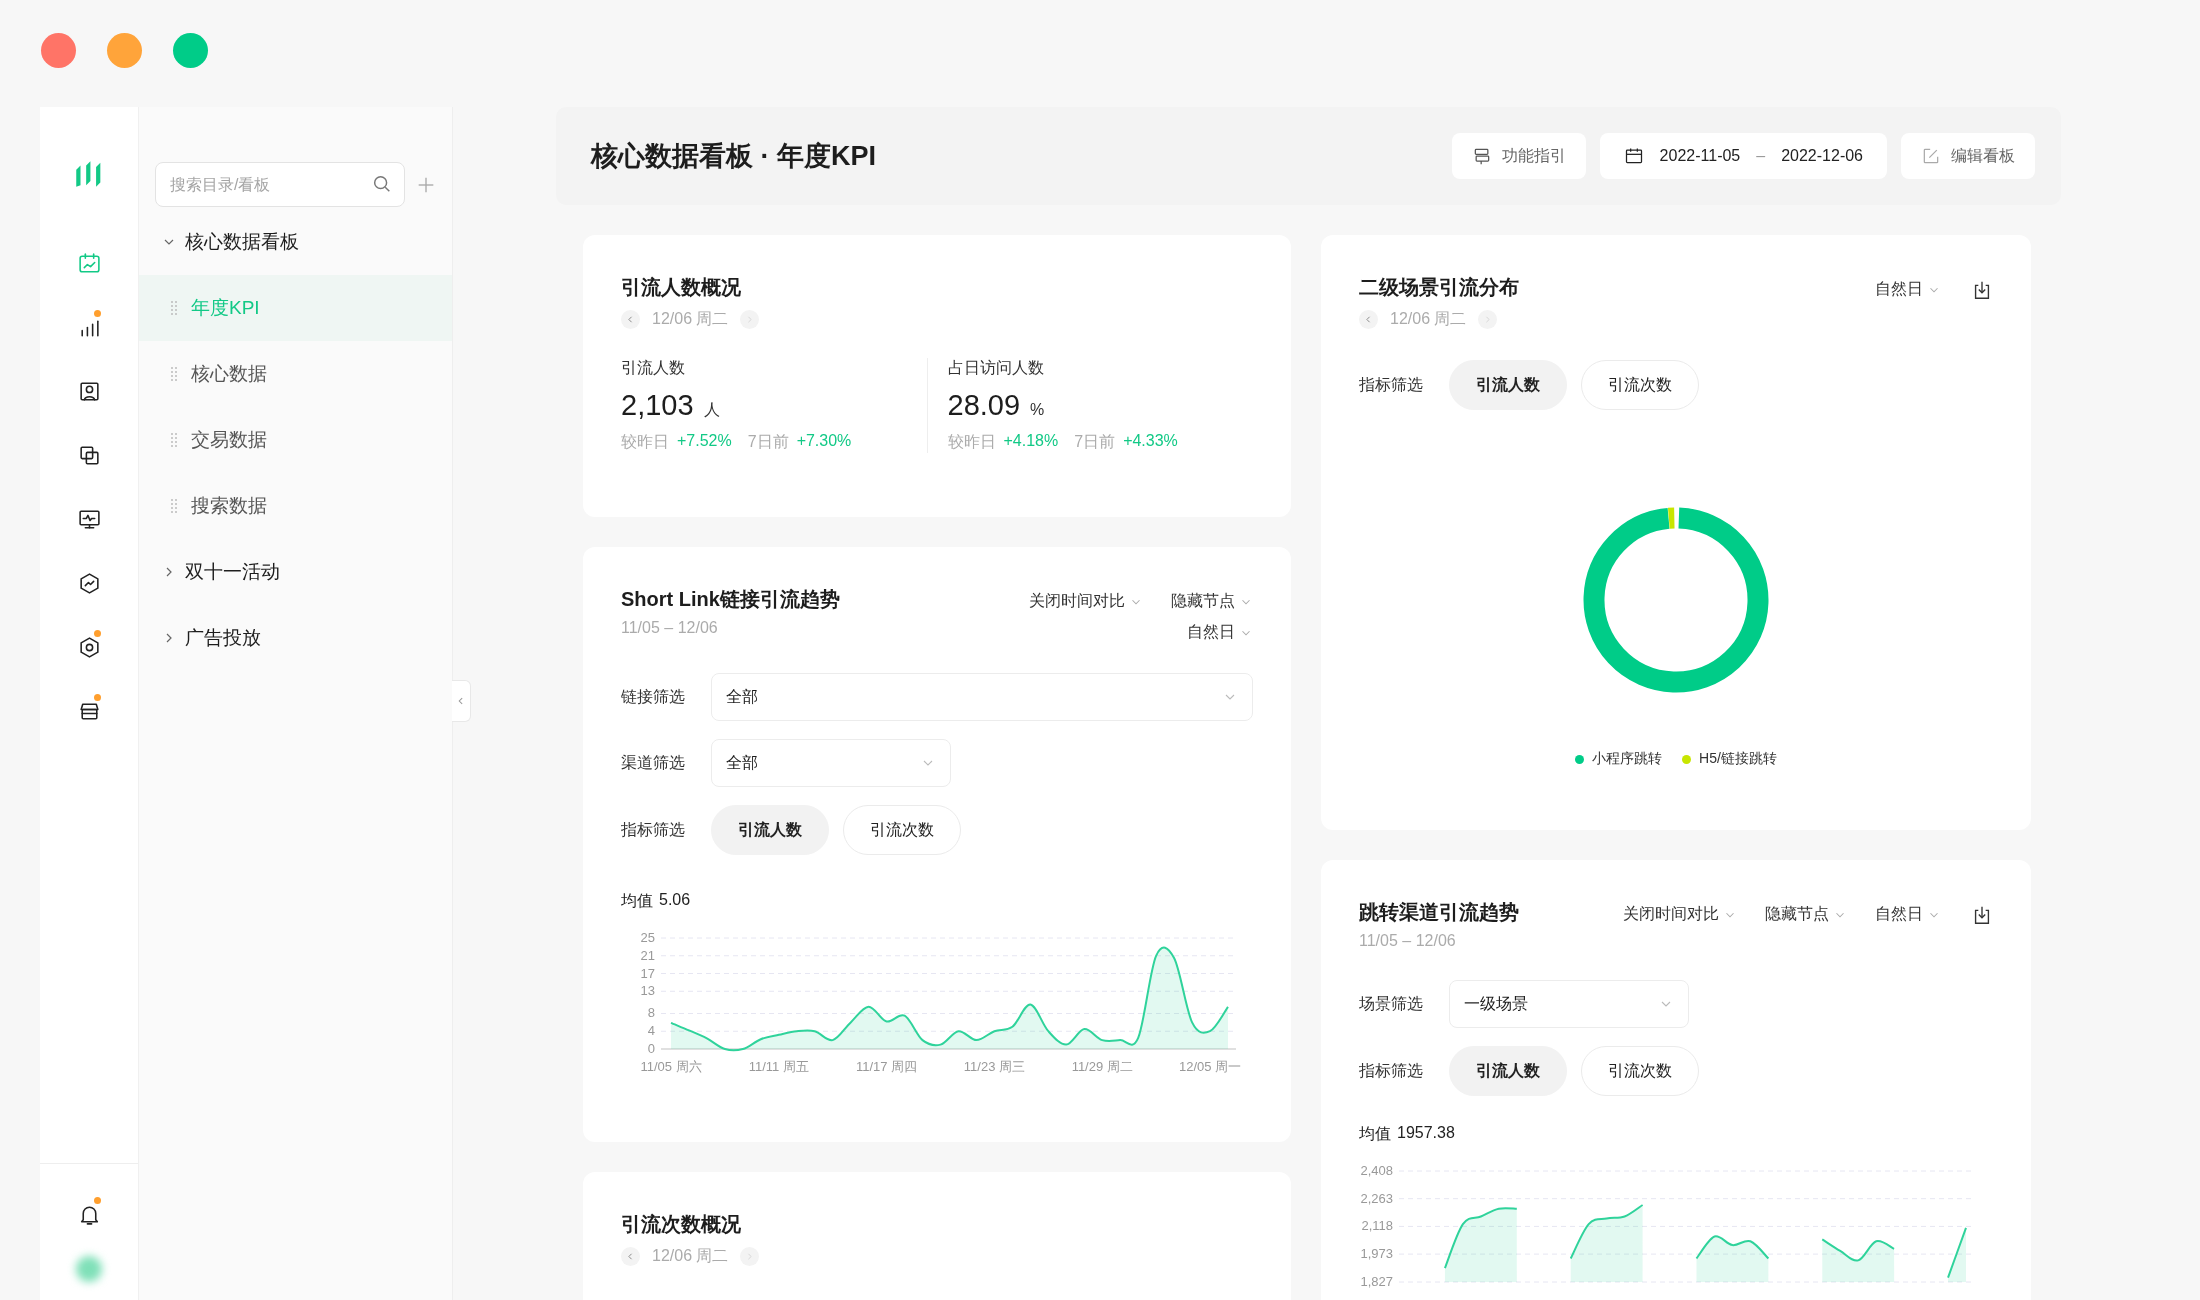  What do you see at coordinates (382, 184) in the screenshot?
I see `search-icon` at bounding box center [382, 184].